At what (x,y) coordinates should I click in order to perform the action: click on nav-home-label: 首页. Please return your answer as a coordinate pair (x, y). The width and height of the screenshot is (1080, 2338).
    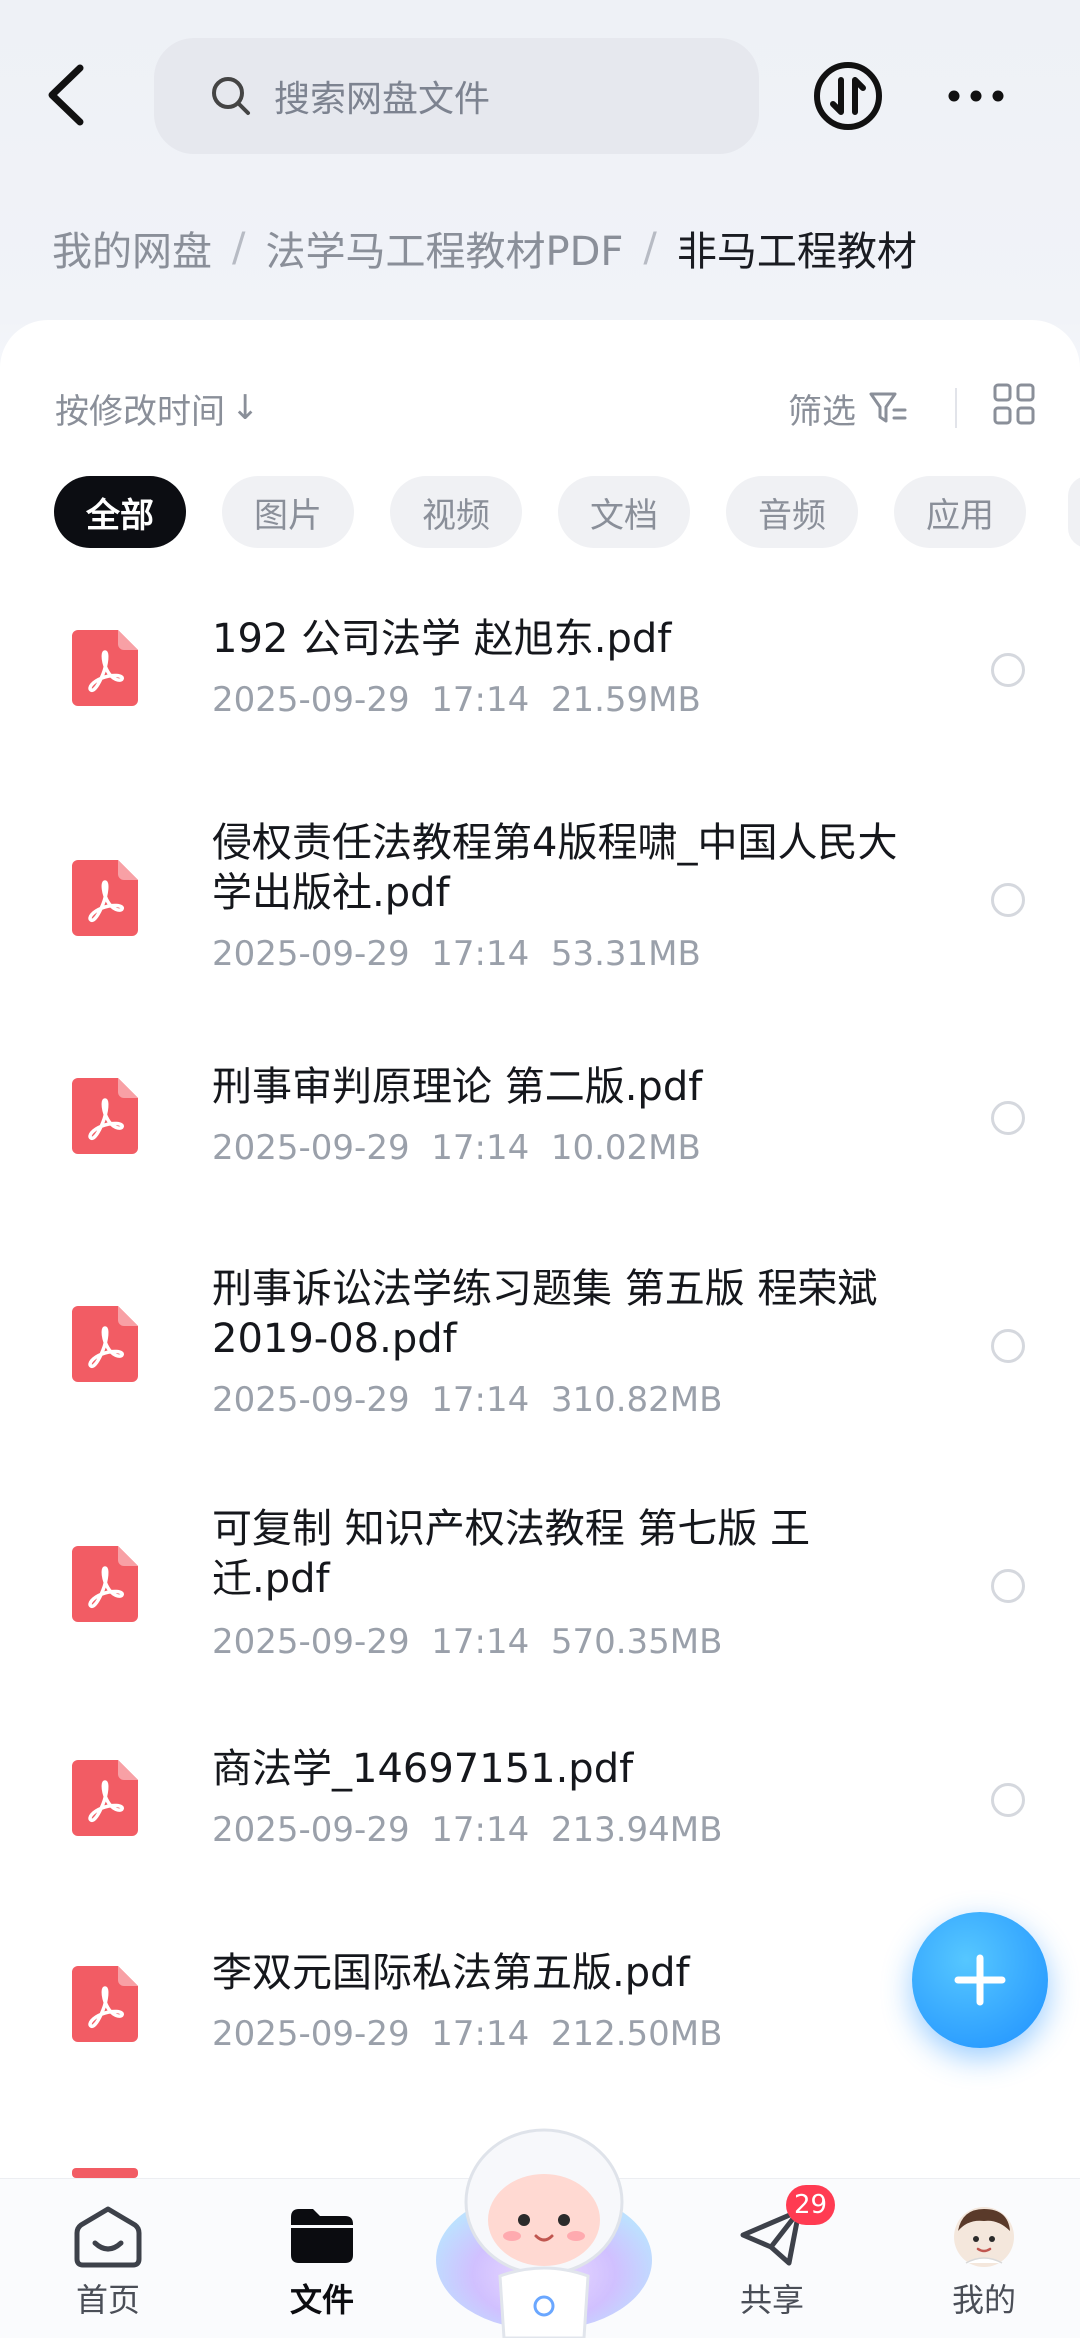
    Looking at the image, I should click on (107, 2300).